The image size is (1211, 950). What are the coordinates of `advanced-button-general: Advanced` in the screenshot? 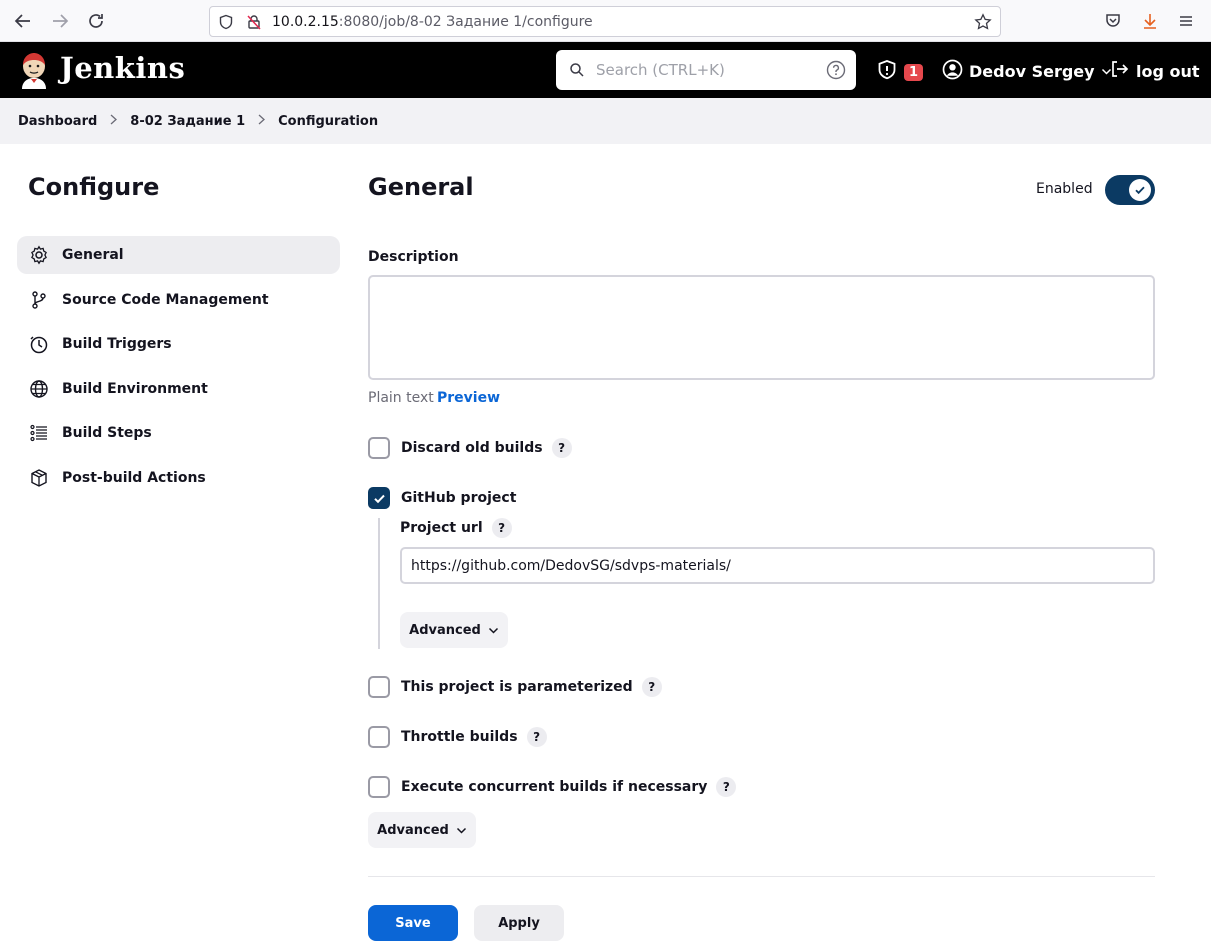 It's located at (422, 830).